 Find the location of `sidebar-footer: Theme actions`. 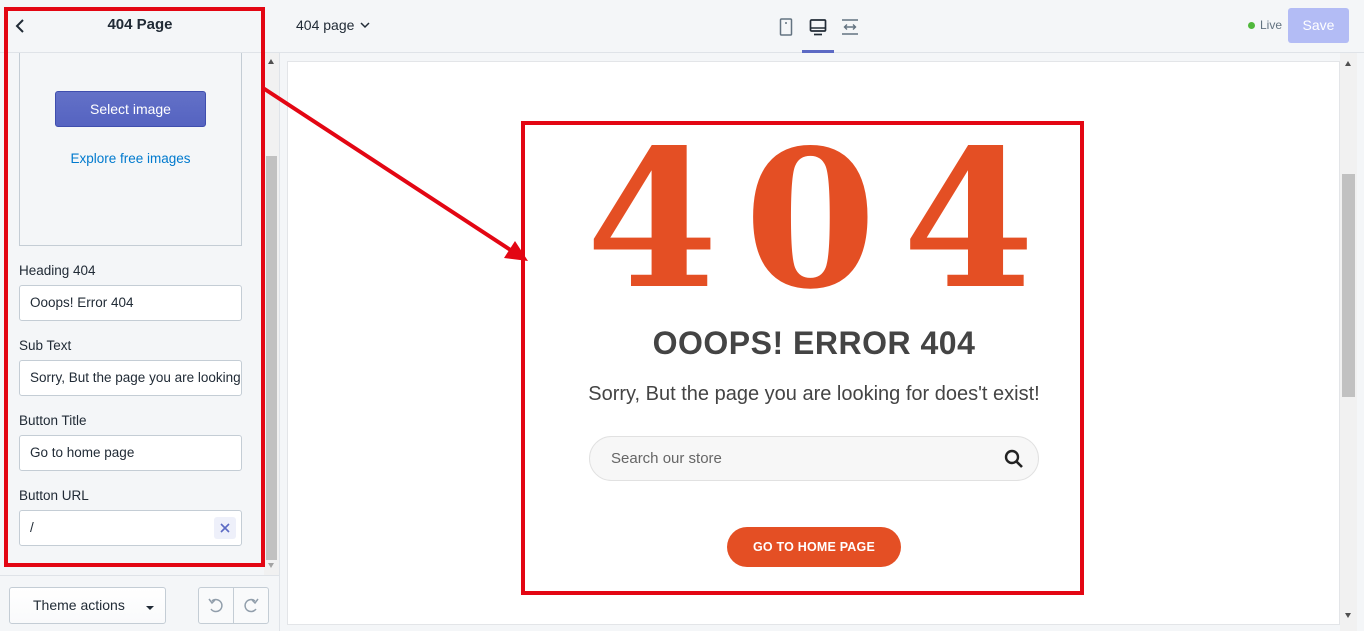

sidebar-footer: Theme actions is located at coordinates (139, 603).